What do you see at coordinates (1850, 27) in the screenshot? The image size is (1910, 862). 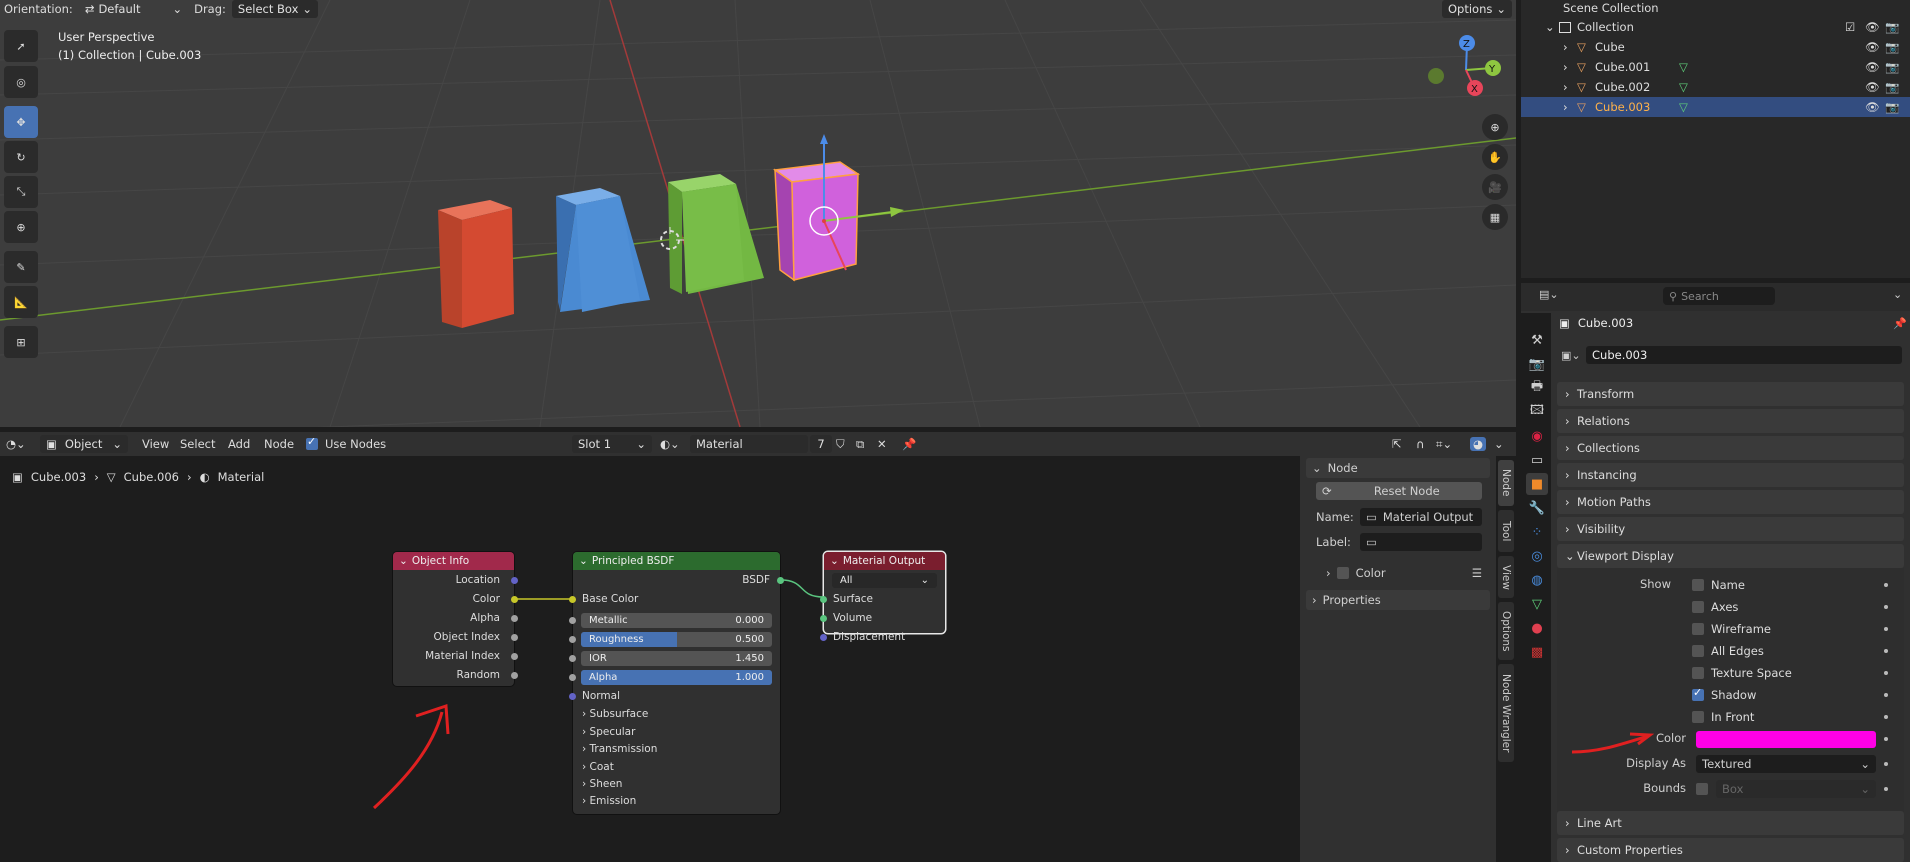 I see `checkbox-icon: ☑` at bounding box center [1850, 27].